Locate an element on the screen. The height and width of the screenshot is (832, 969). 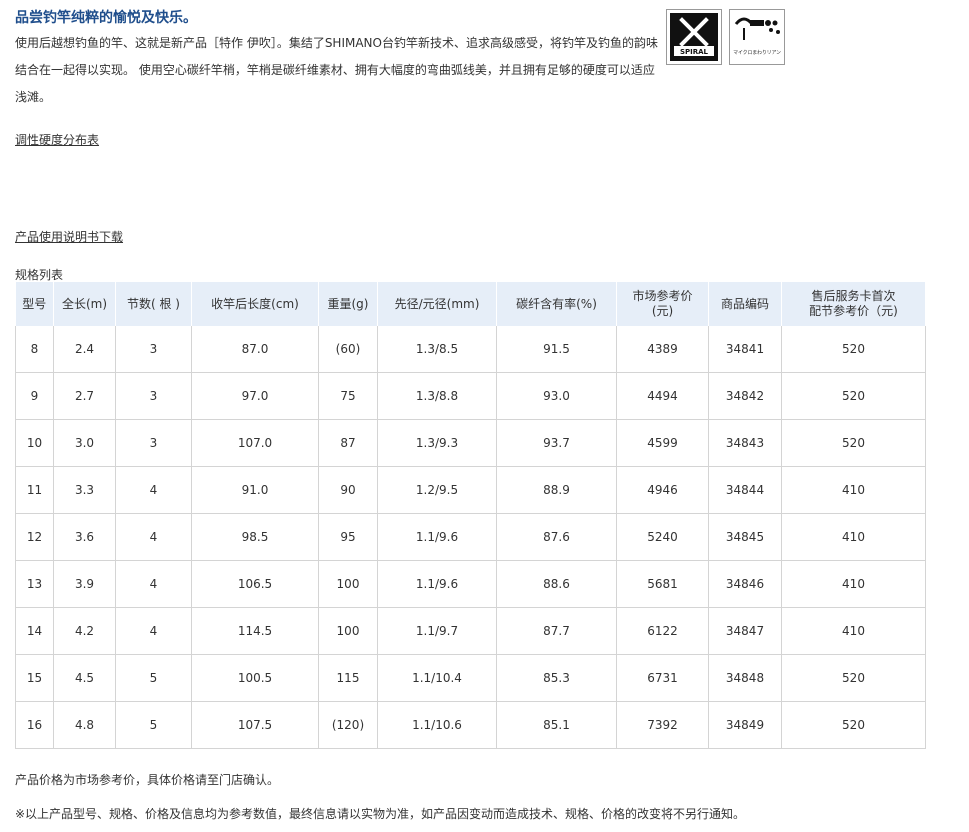
table-cell: 1.1/10.6 is located at coordinates (437, 725).